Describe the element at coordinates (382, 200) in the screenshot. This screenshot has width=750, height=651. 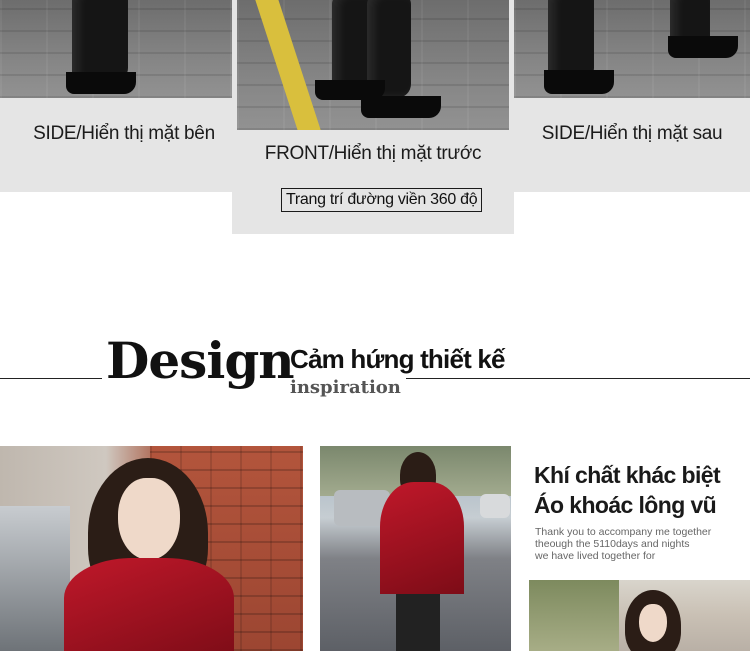
I see `border-decoration-tag: Trang trí đường viền 360 độ` at that location.